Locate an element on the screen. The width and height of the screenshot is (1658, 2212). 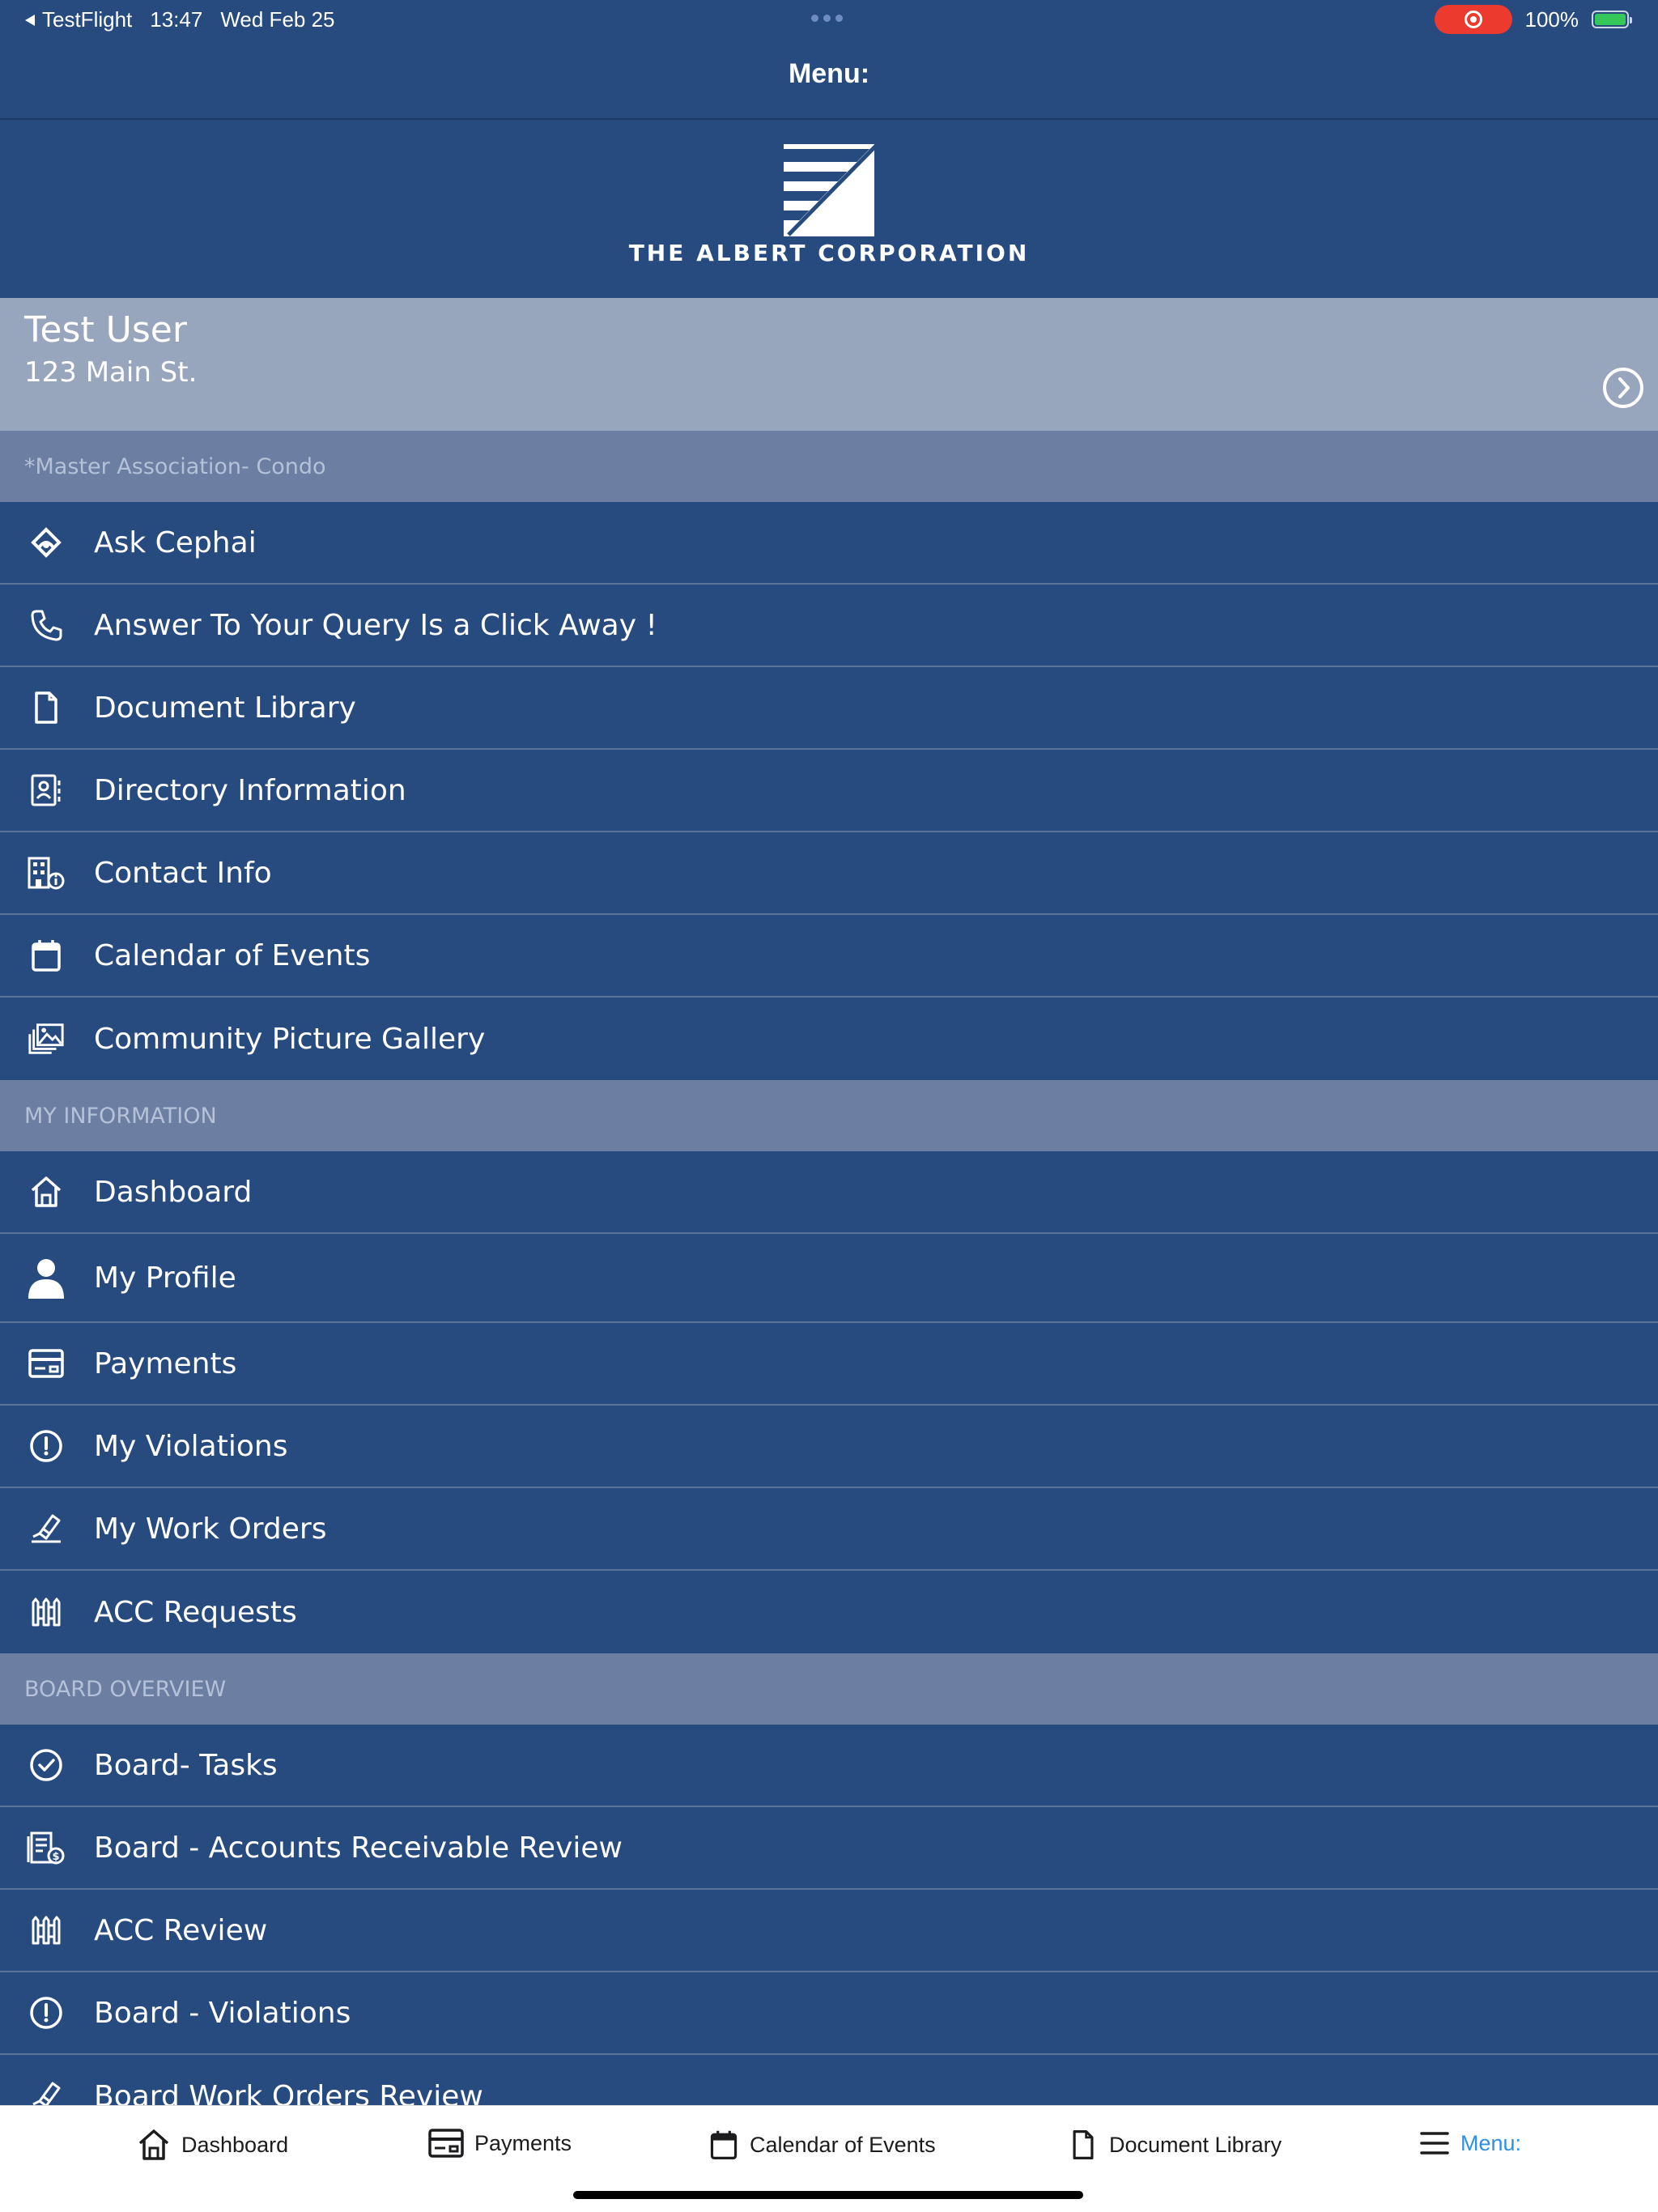
nav-bar: Menu: is located at coordinates (829, 78).